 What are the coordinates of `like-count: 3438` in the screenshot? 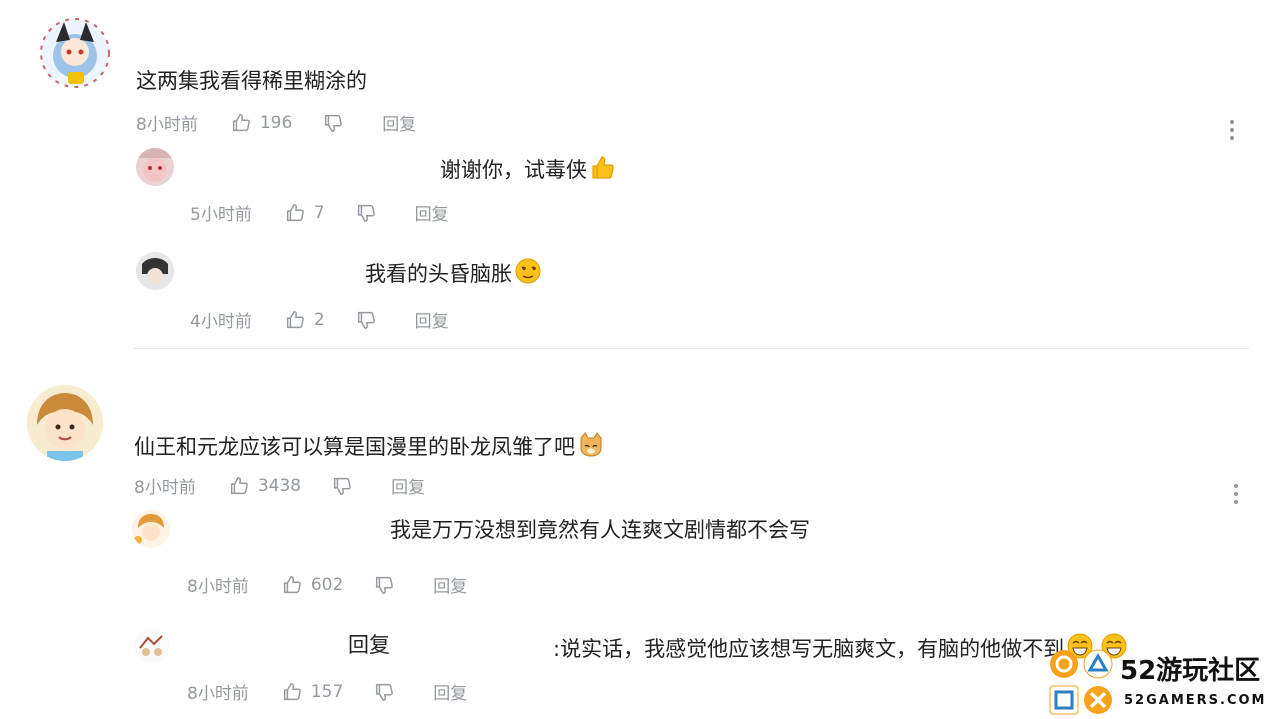 It's located at (279, 485).